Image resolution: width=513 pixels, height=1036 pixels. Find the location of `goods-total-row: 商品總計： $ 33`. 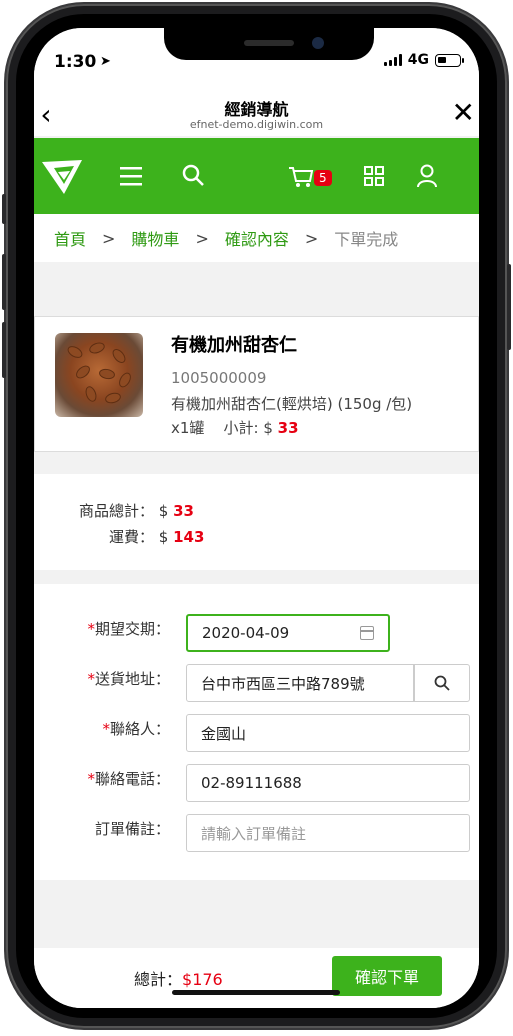

goods-total-row: 商品總計： $ 33 is located at coordinates (114, 510).